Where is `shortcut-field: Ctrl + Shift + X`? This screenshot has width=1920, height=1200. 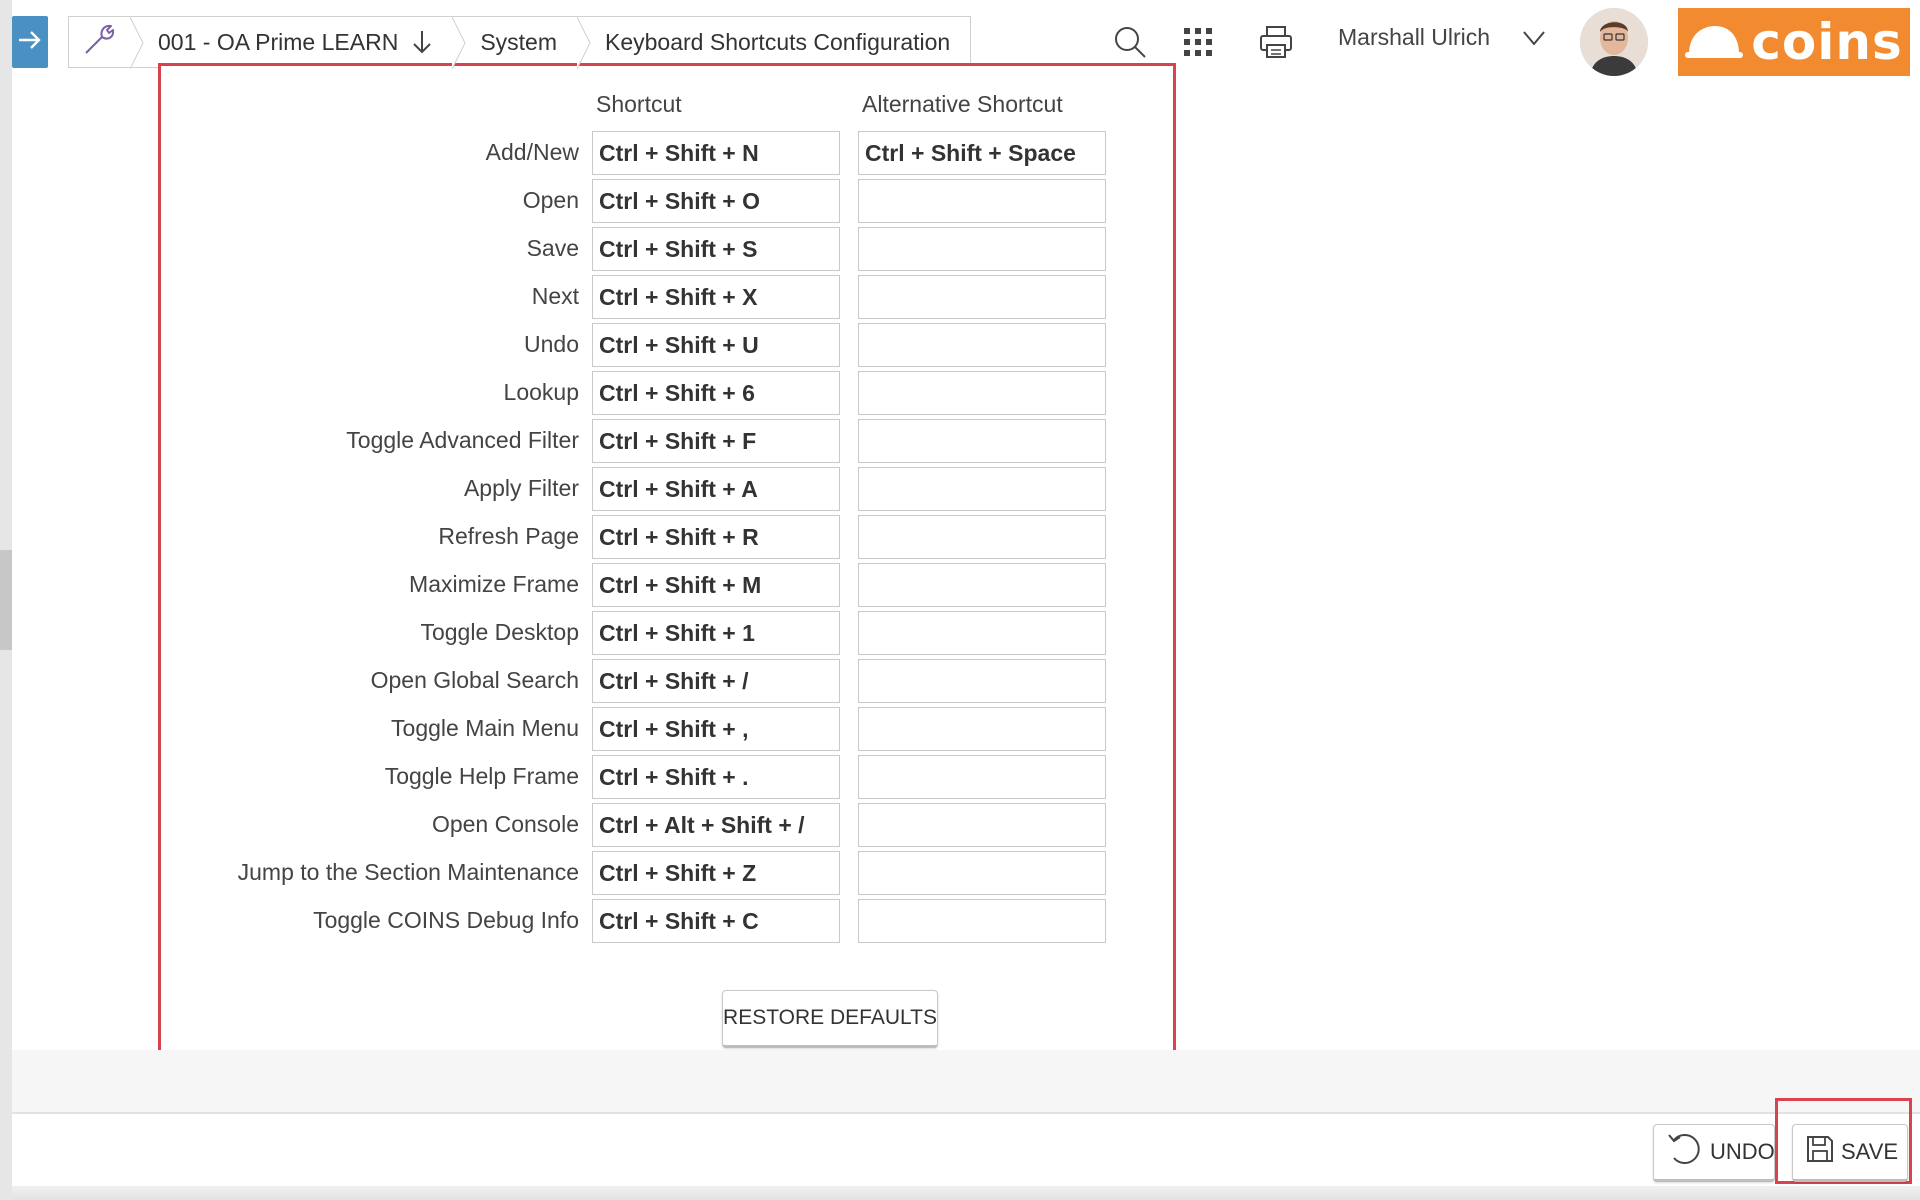
shortcut-field: Ctrl + Shift + X is located at coordinates (716, 297).